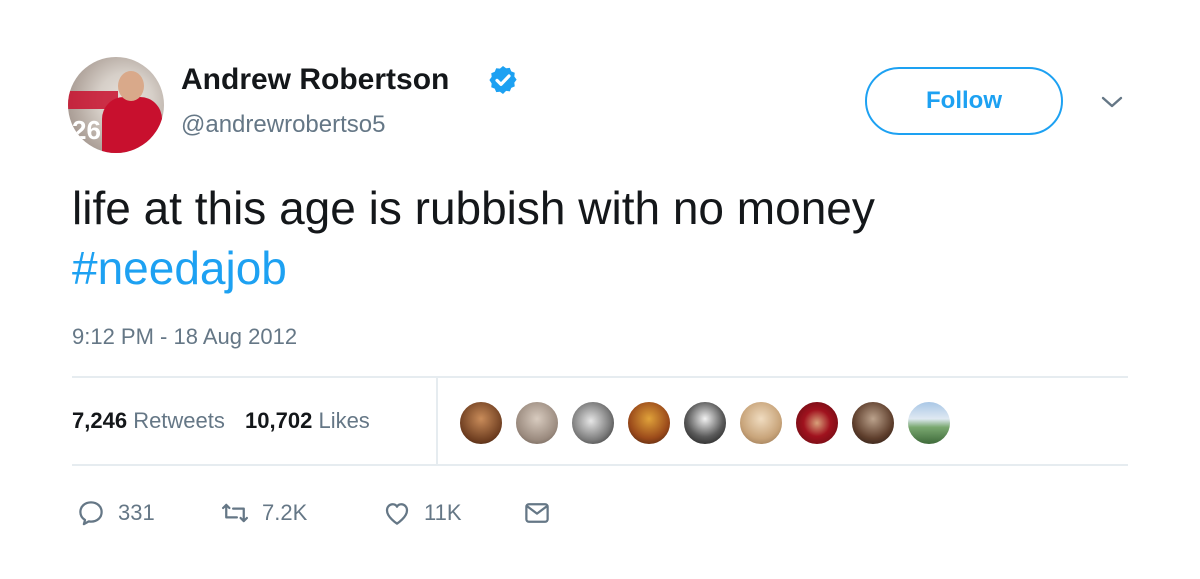  I want to click on like-count: 11K, so click(443, 512).